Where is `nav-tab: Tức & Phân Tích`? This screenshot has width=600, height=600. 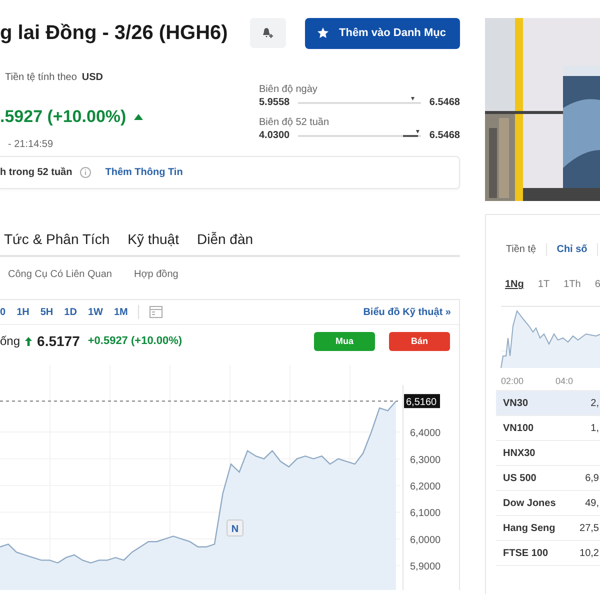
nav-tab: Tức & Phân Tích is located at coordinates (57, 240).